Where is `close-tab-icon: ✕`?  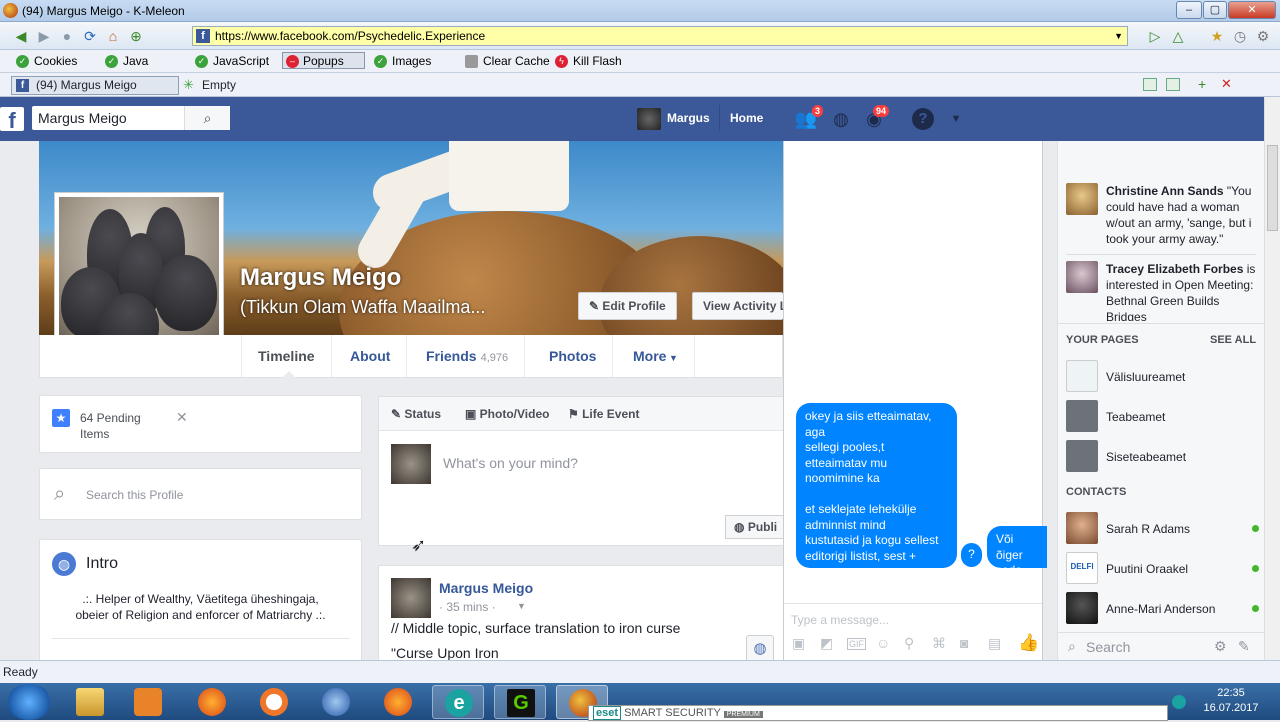 close-tab-icon: ✕ is located at coordinates (1226, 84).